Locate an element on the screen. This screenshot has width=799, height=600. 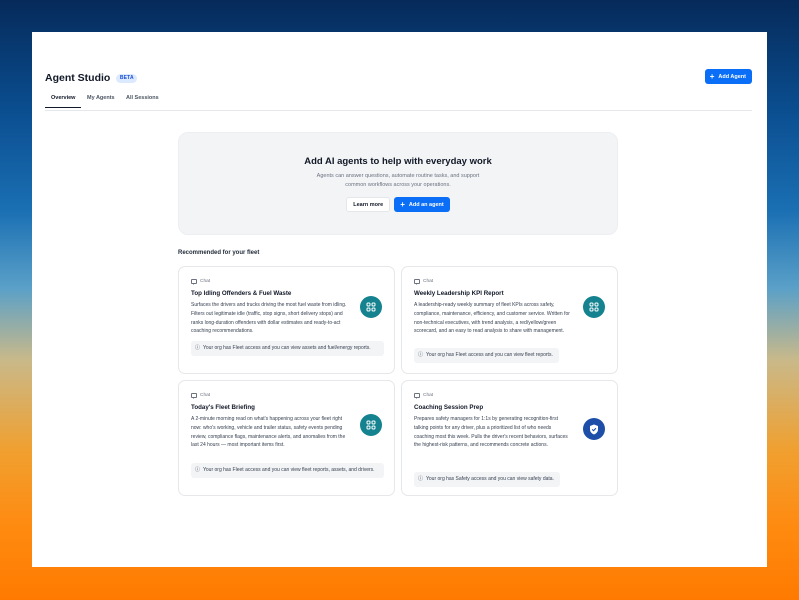
page-title: Agent Studio is located at coordinates (78, 78).